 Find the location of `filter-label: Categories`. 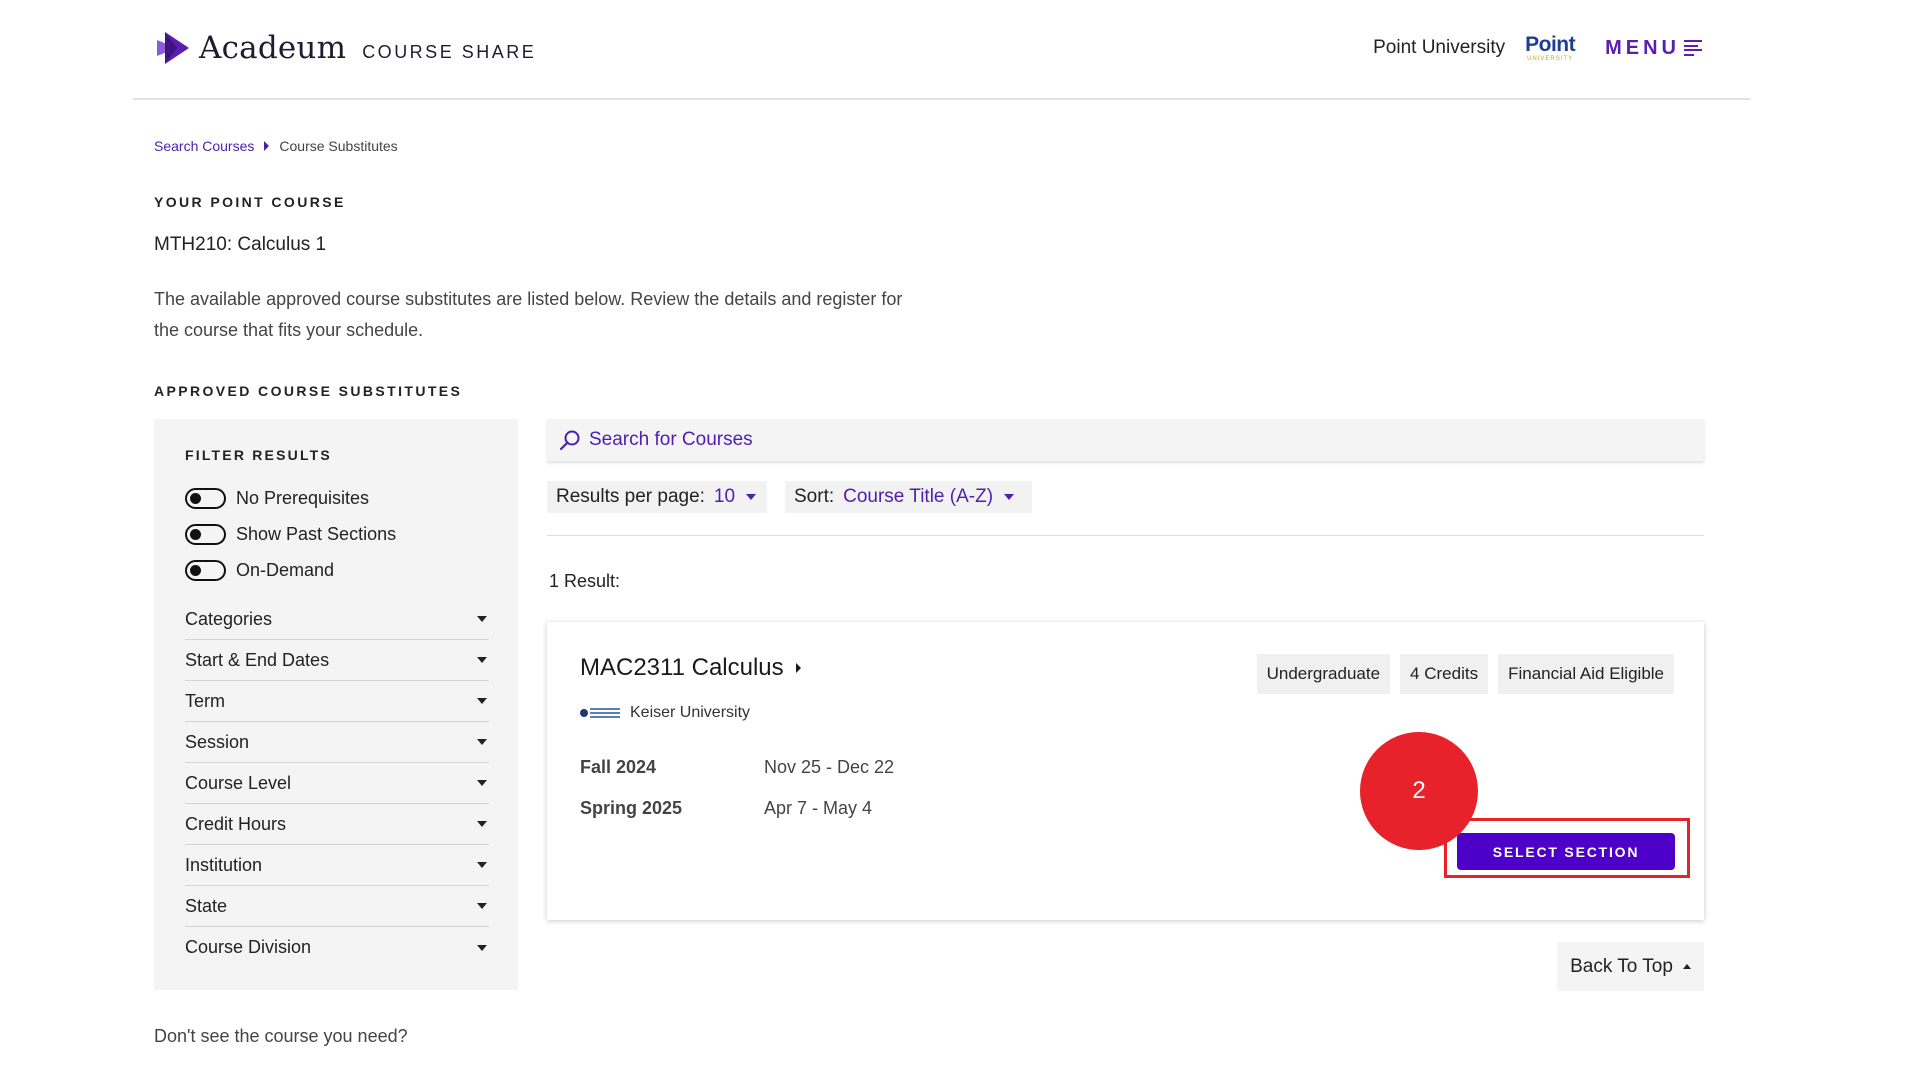

filter-label: Categories is located at coordinates (229, 618).